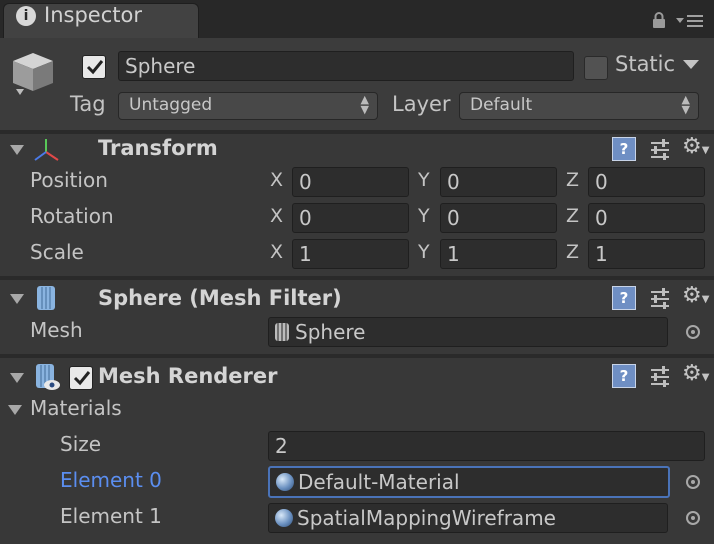  Describe the element at coordinates (220, 298) in the screenshot. I see `mesh-filter-title: Sphere (Mesh Filter)` at that location.